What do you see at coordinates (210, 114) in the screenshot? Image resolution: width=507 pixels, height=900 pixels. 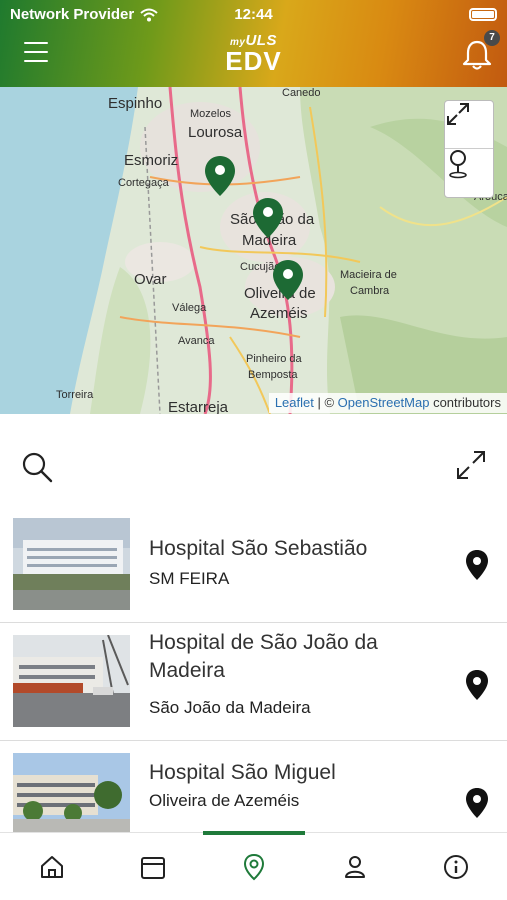 I see `map-label: Mozelos` at bounding box center [210, 114].